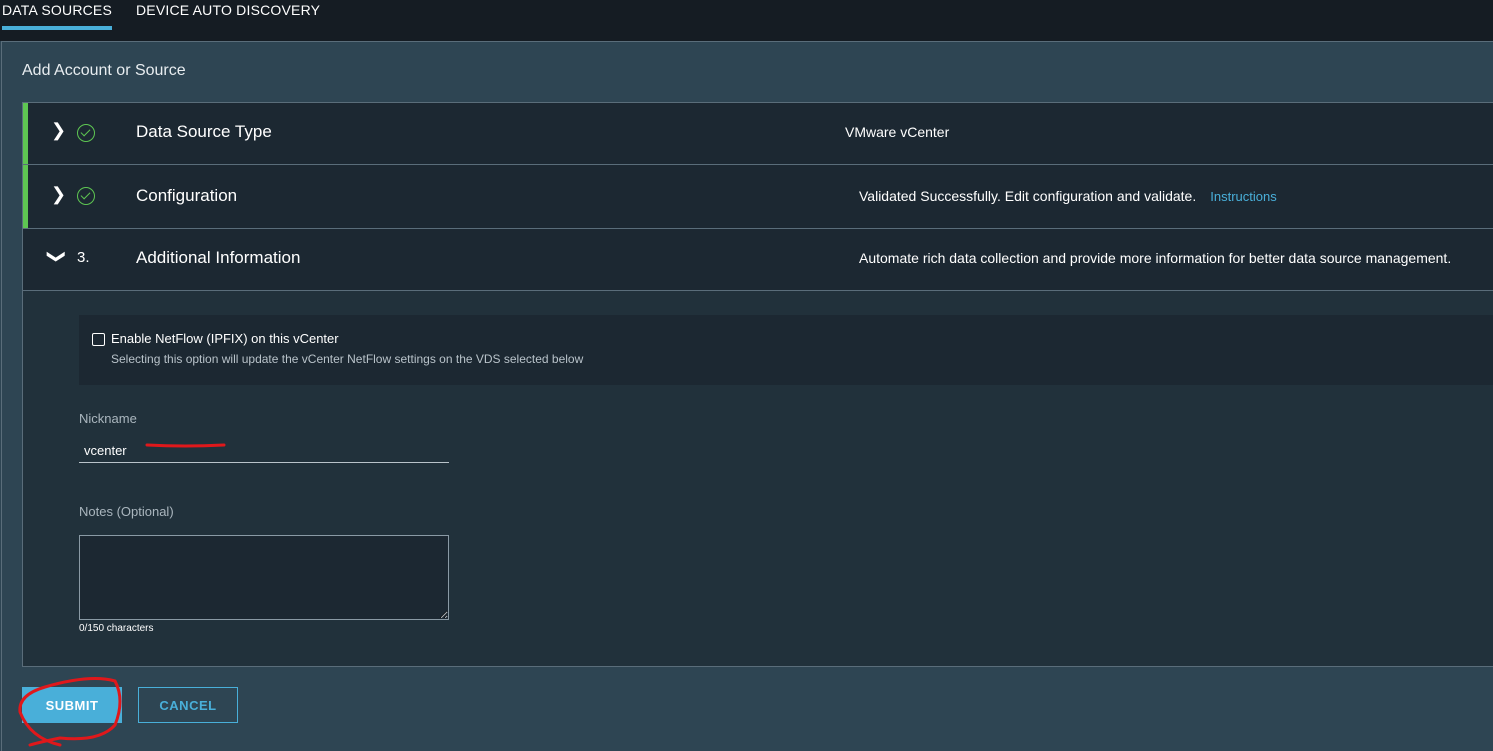 The image size is (1493, 751). What do you see at coordinates (218, 257) in the screenshot?
I see `step-title: Additional Information` at bounding box center [218, 257].